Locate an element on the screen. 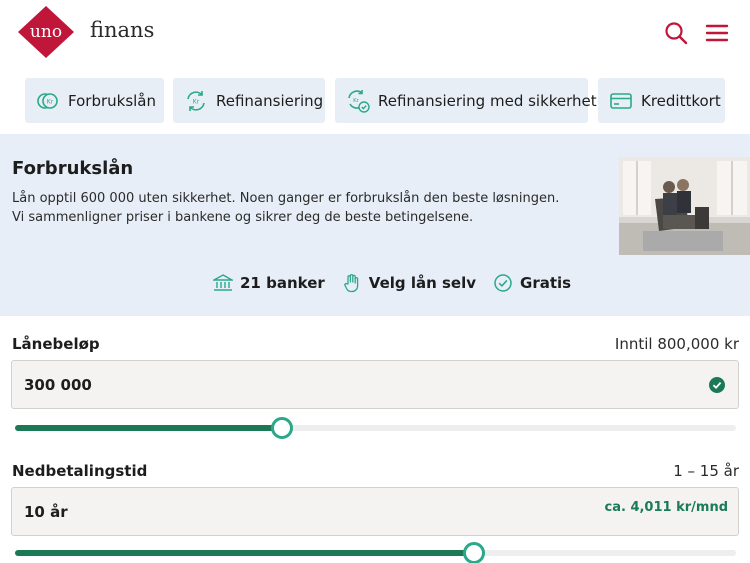  refresh-kr-icon: Kr is located at coordinates (196, 100).